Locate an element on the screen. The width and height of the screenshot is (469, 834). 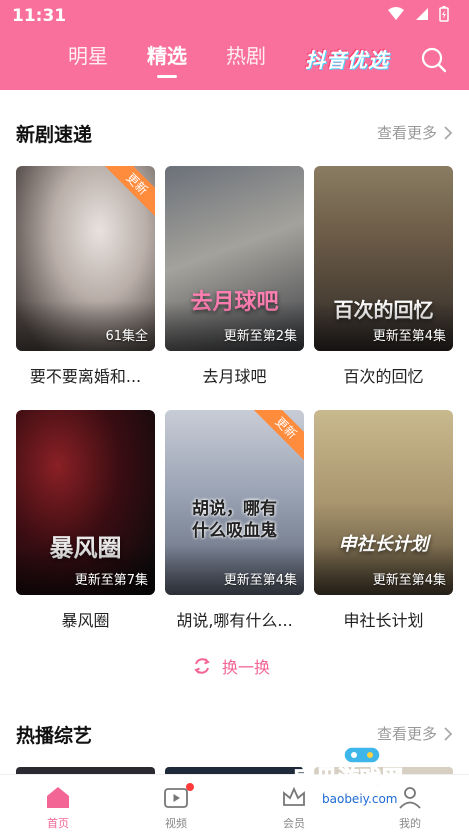
refresh-icon is located at coordinates (202, 666).